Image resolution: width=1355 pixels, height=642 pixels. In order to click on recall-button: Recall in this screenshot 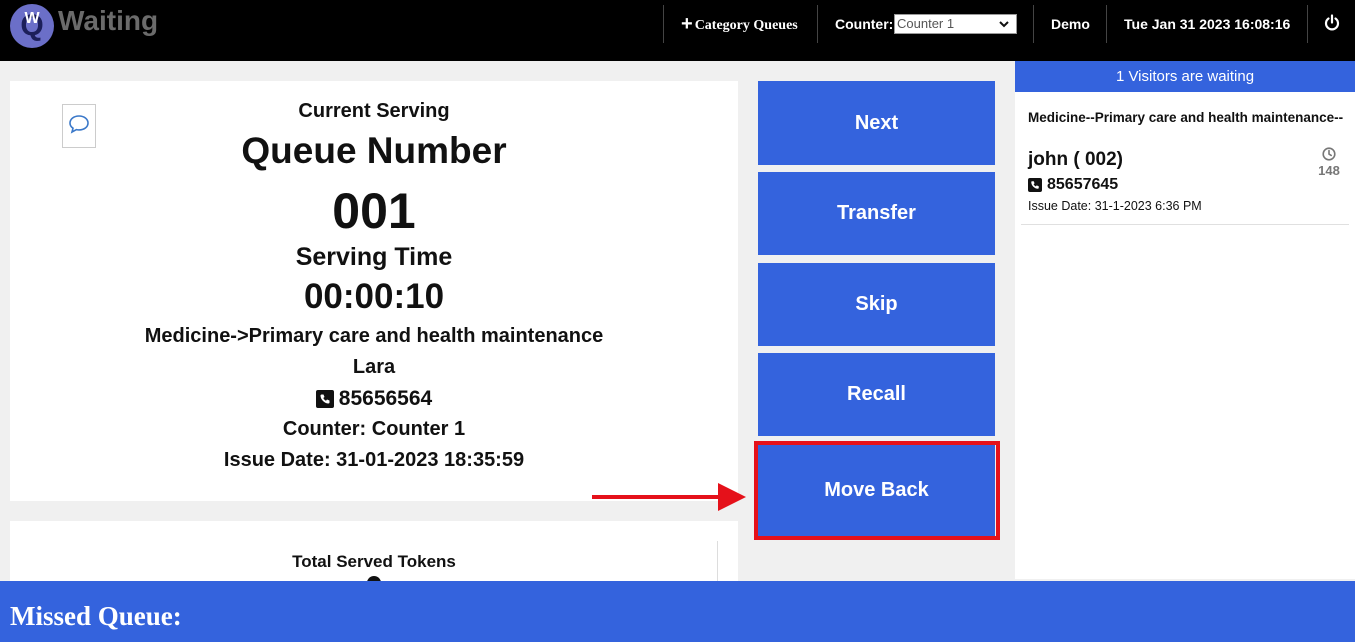, I will do `click(876, 394)`.